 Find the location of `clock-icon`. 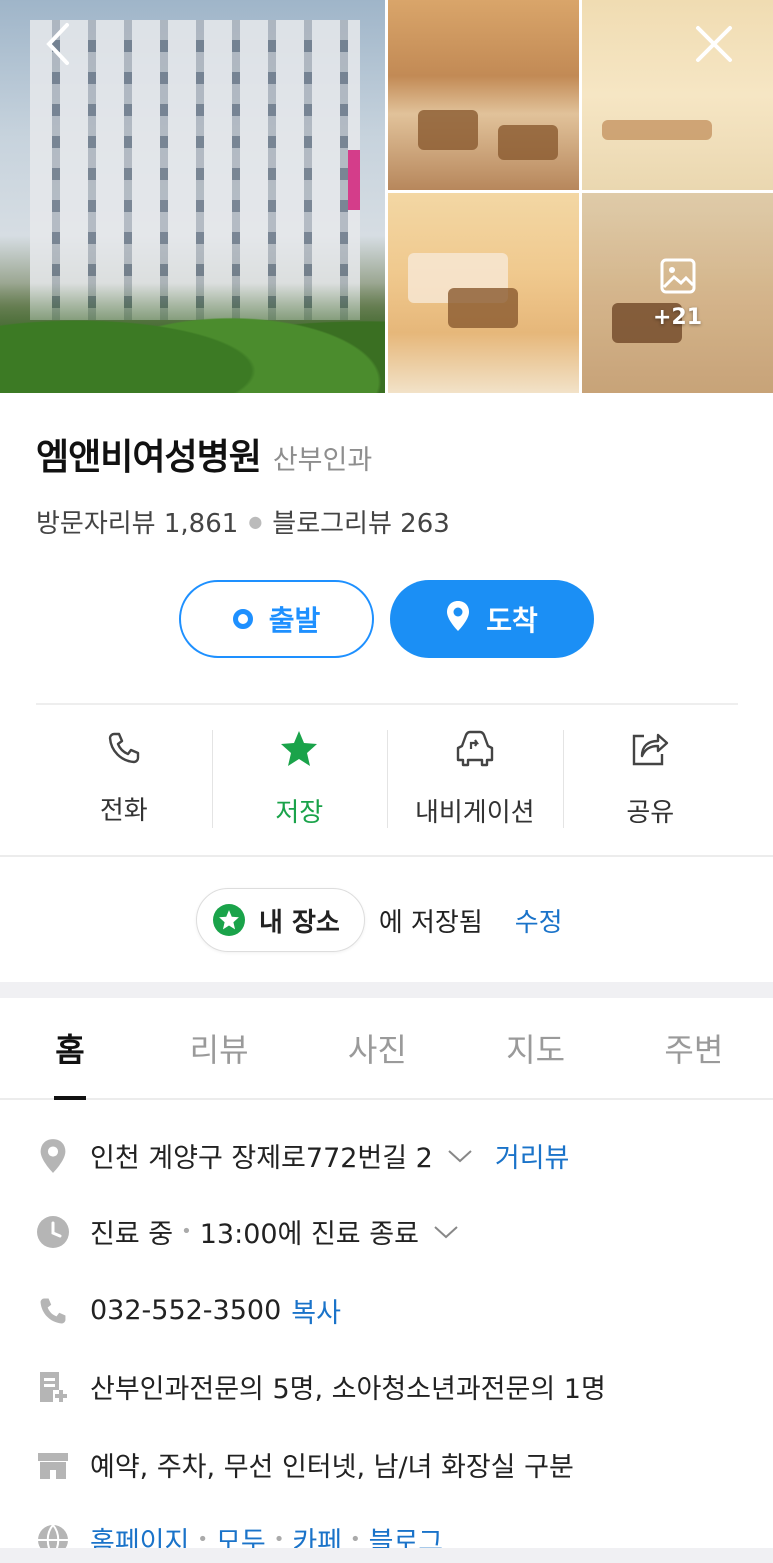

clock-icon is located at coordinates (53, 1232).